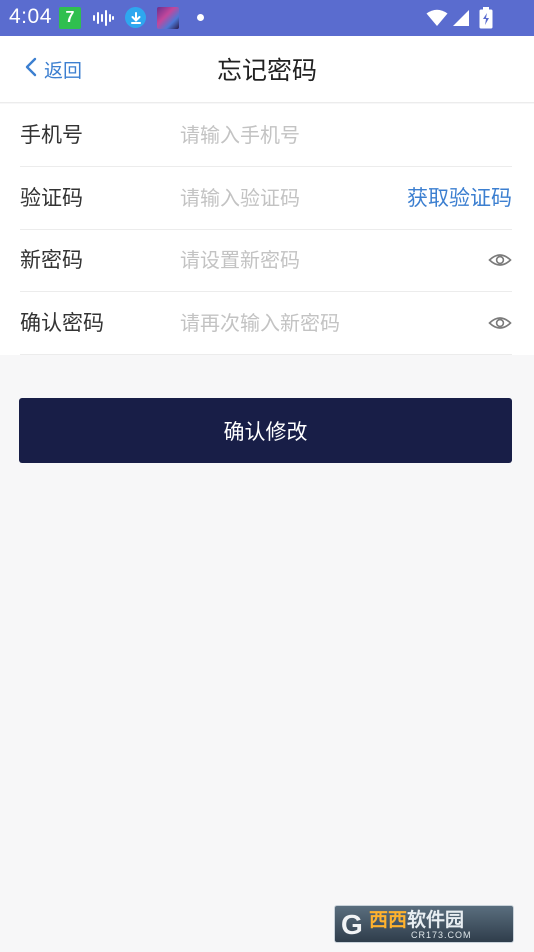 The width and height of the screenshot is (534, 952). I want to click on new-password-input, so click(300, 260).